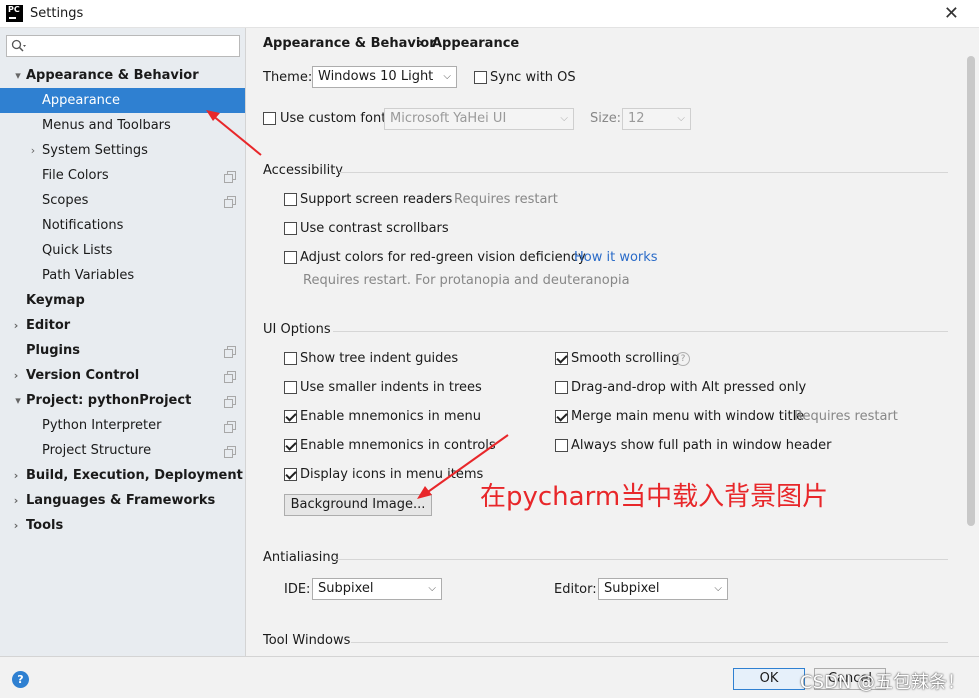 This screenshot has height=698, width=979. I want to click on tree-indent-label: Show tree indent guides, so click(379, 358).